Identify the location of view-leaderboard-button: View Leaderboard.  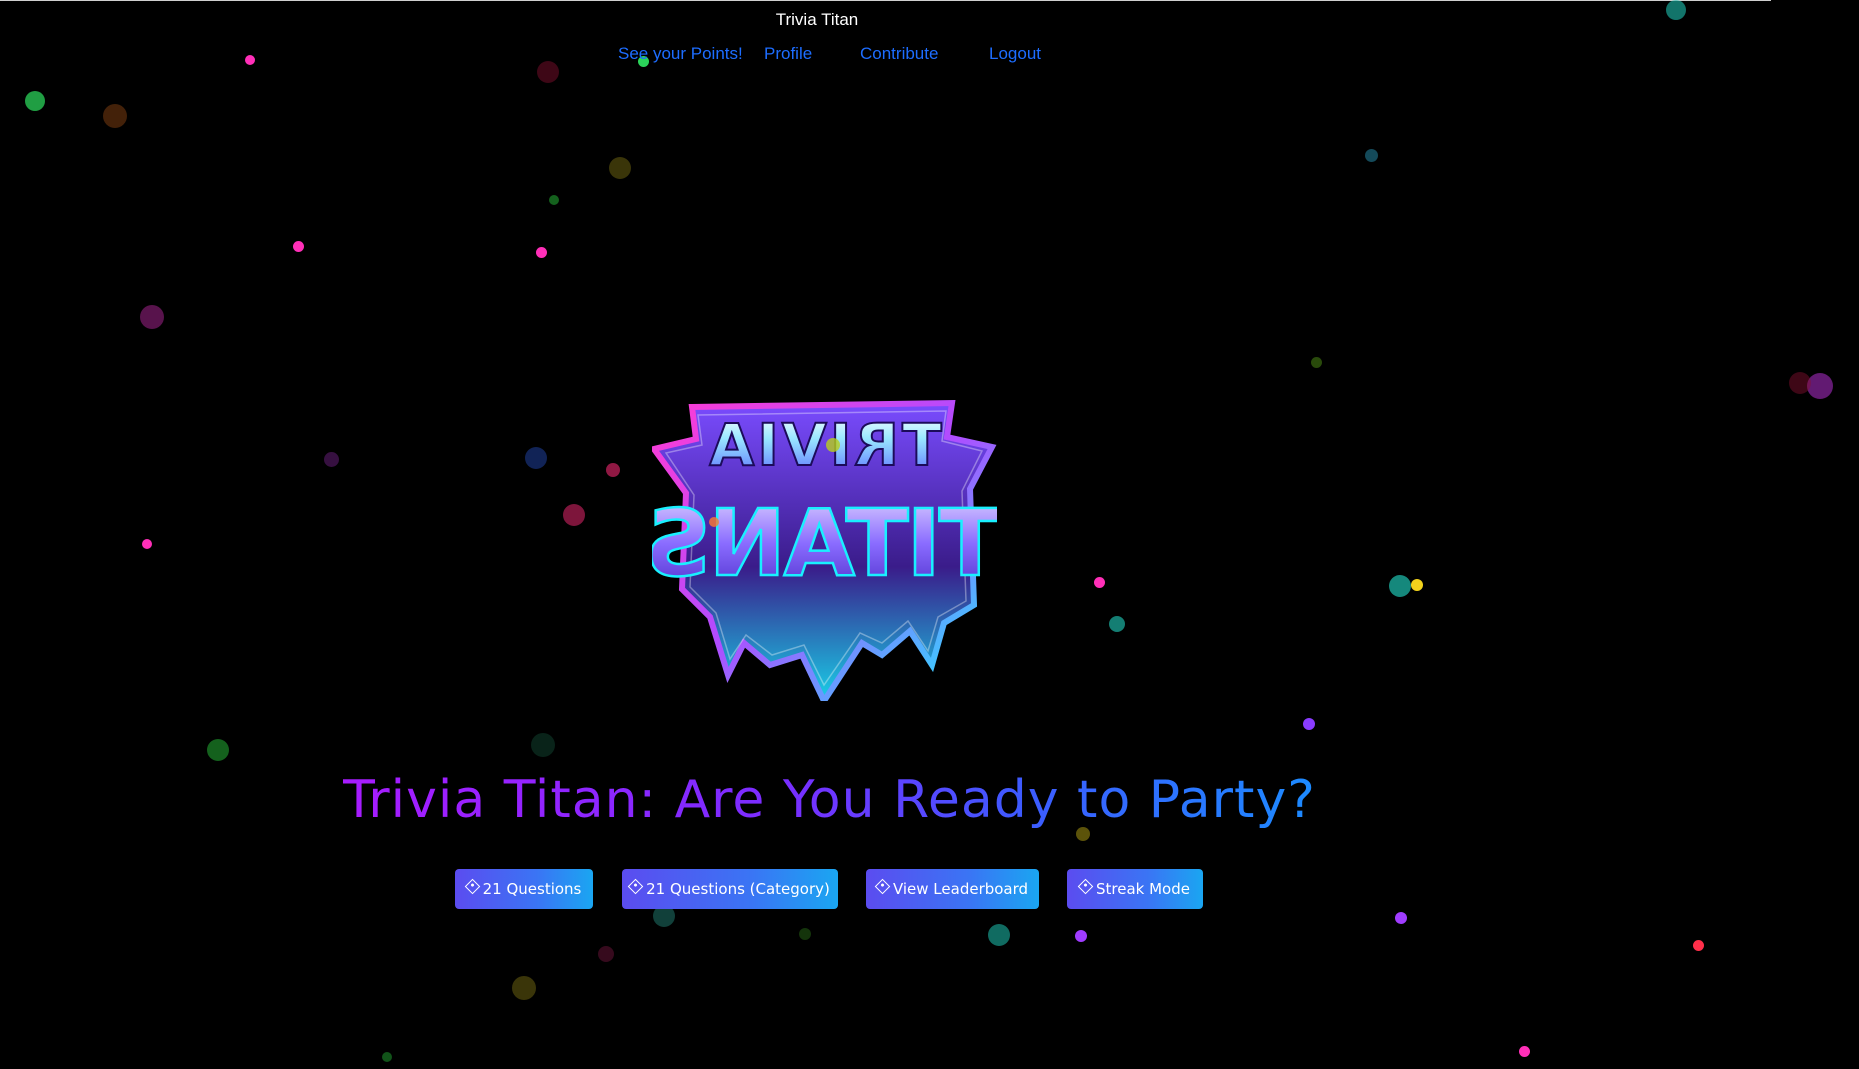
(952, 889).